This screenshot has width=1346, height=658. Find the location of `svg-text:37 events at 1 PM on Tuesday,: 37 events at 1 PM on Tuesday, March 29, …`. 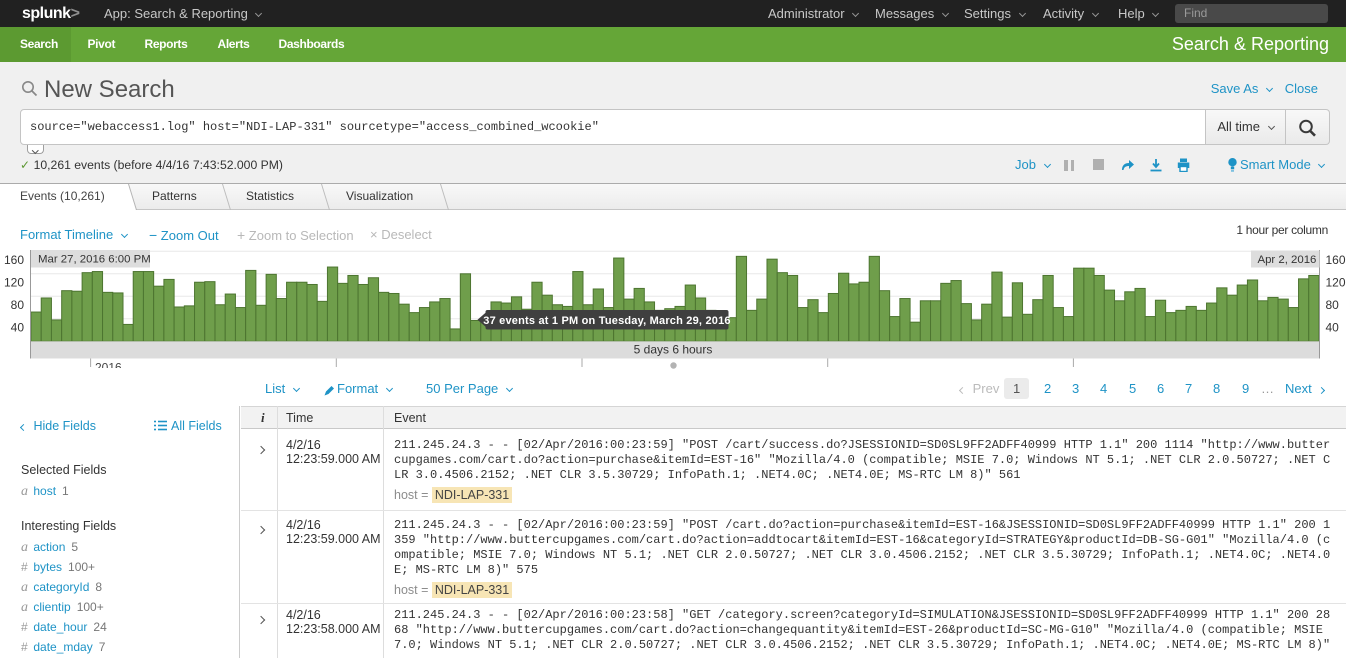

svg-text:37 events at 1 PM on Tuesday,: 37 events at 1 PM on Tuesday, March 29, … is located at coordinates (606, 321).